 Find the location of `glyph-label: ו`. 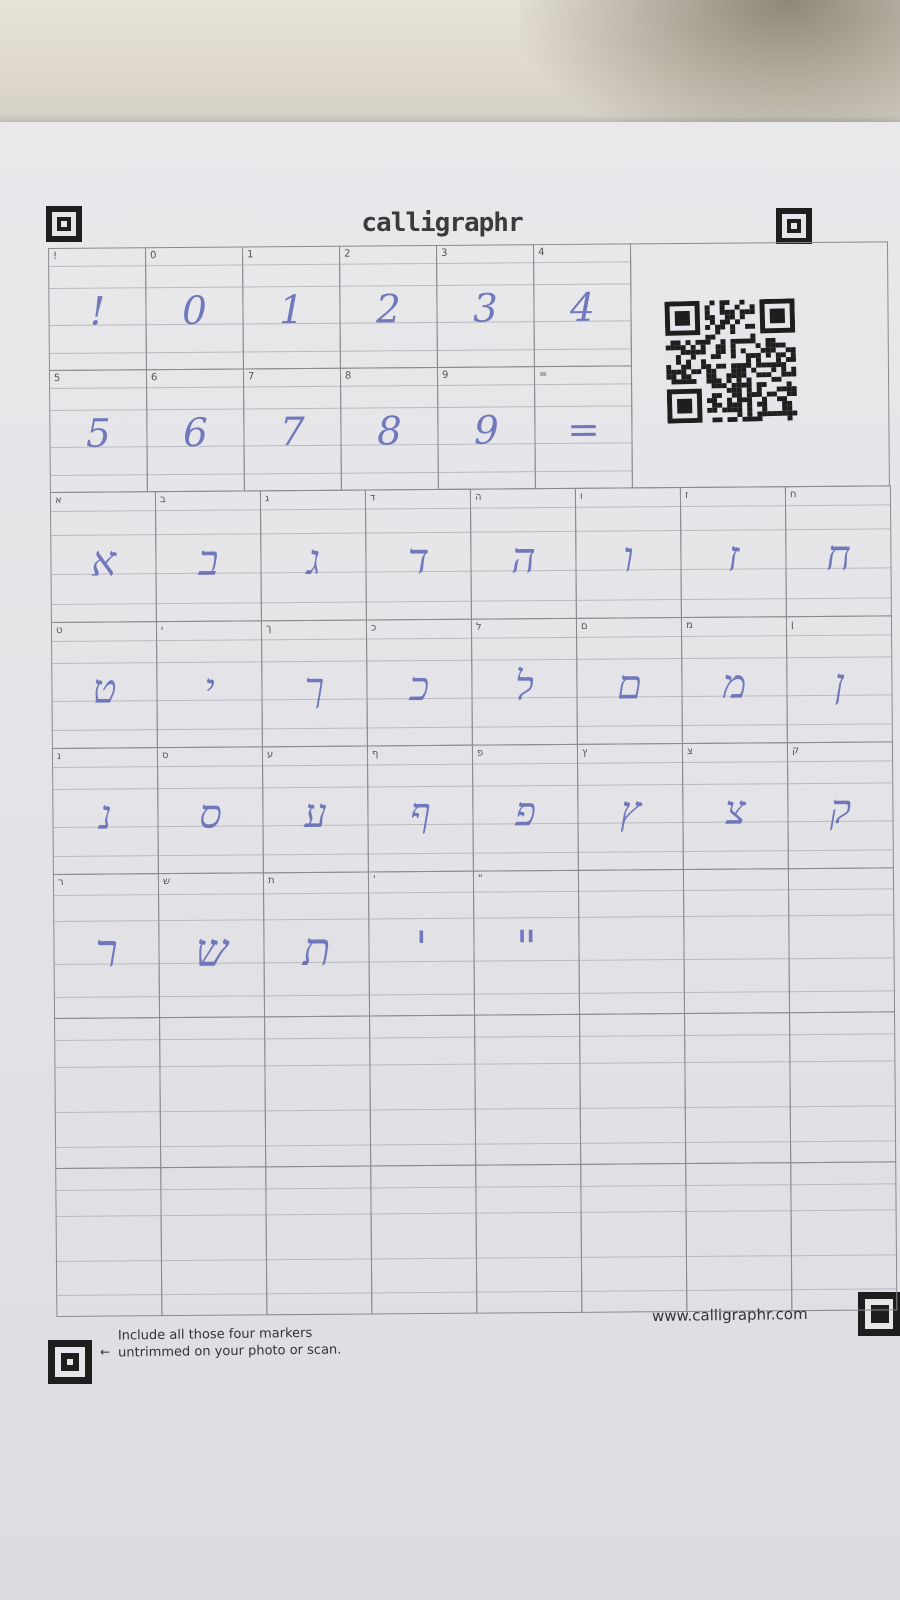

glyph-label: ו is located at coordinates (581, 496).